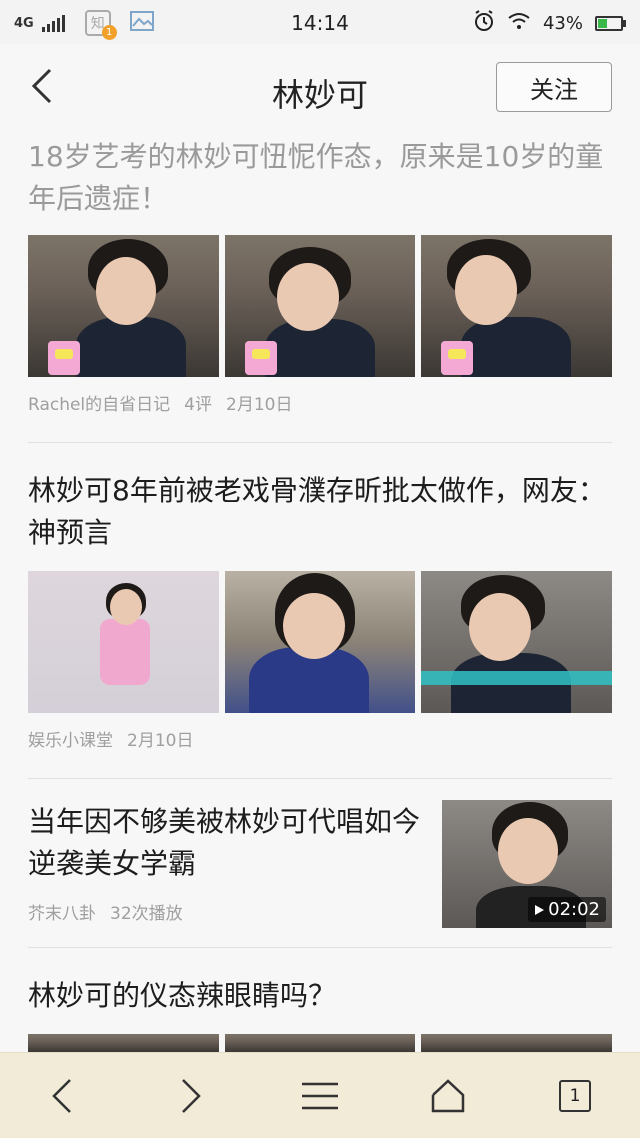  I want to click on menu-button, so click(320, 1096).